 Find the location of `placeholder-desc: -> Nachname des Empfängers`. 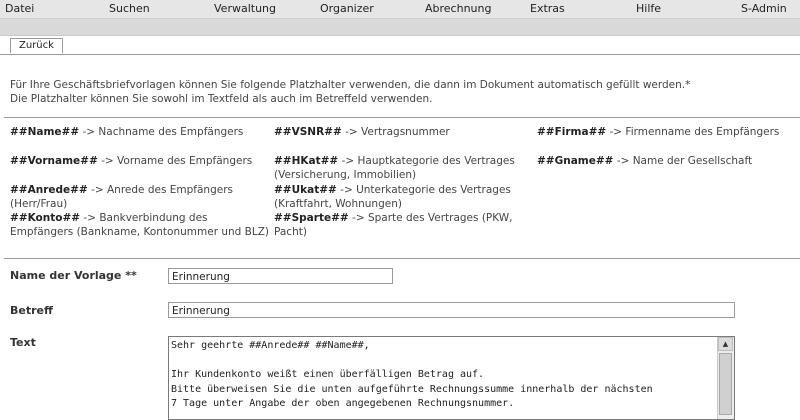

placeholder-desc: -> Nachname des Empfängers is located at coordinates (161, 132).